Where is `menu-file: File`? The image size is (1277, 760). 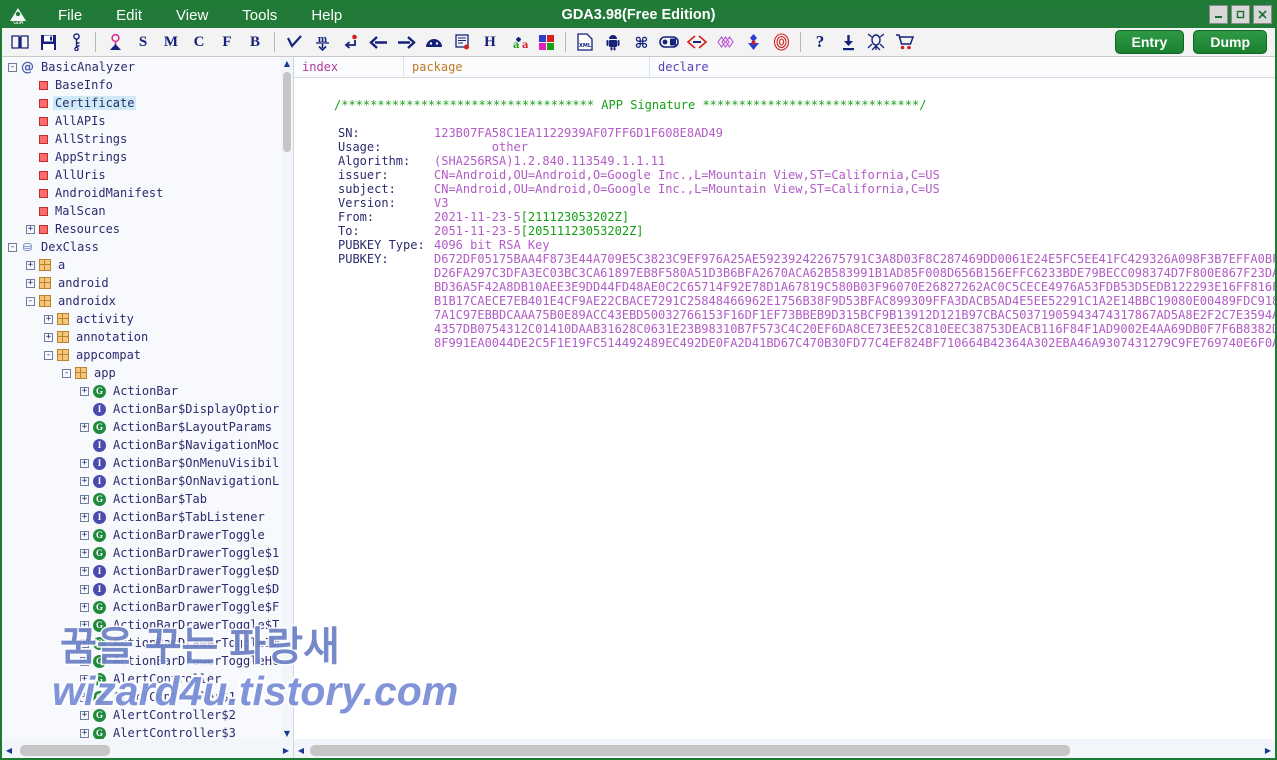 menu-file: File is located at coordinates (70, 15).